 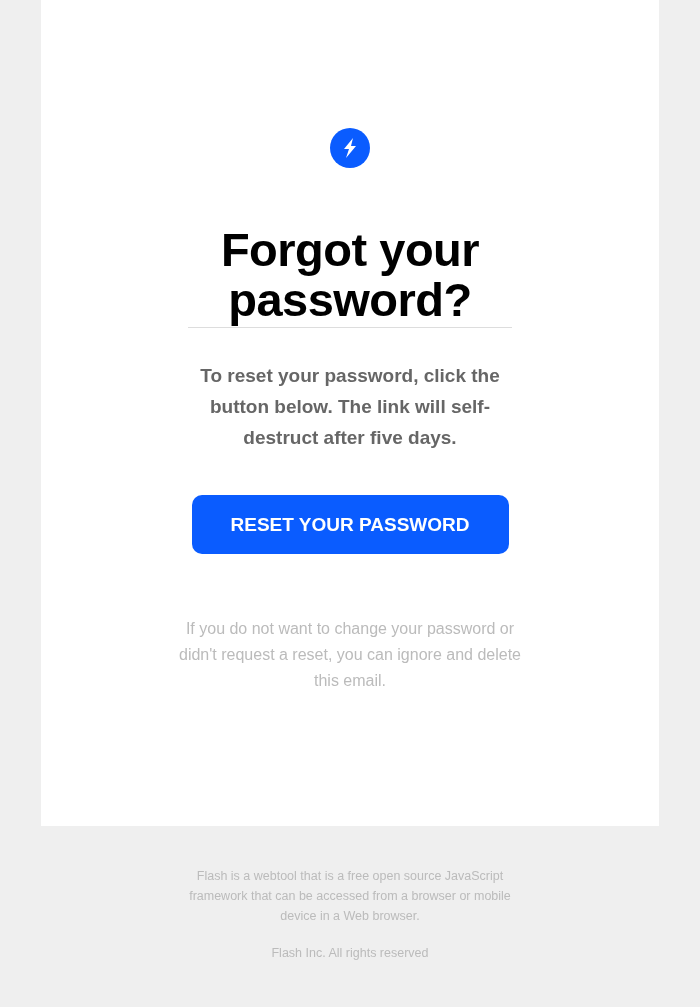 I want to click on lightning-bolt-icon, so click(x=350, y=148).